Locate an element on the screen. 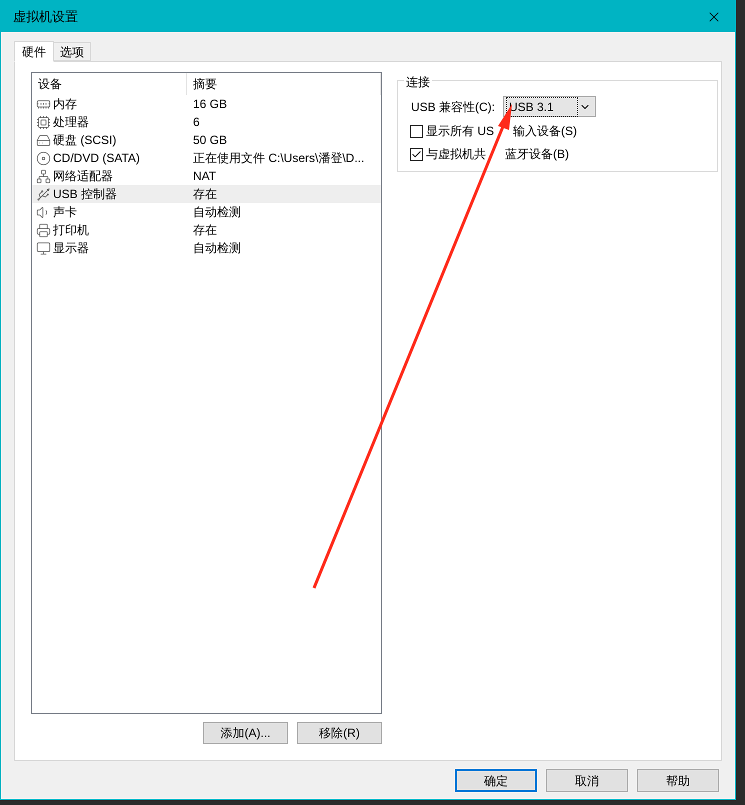  chip-icon is located at coordinates (43, 122).